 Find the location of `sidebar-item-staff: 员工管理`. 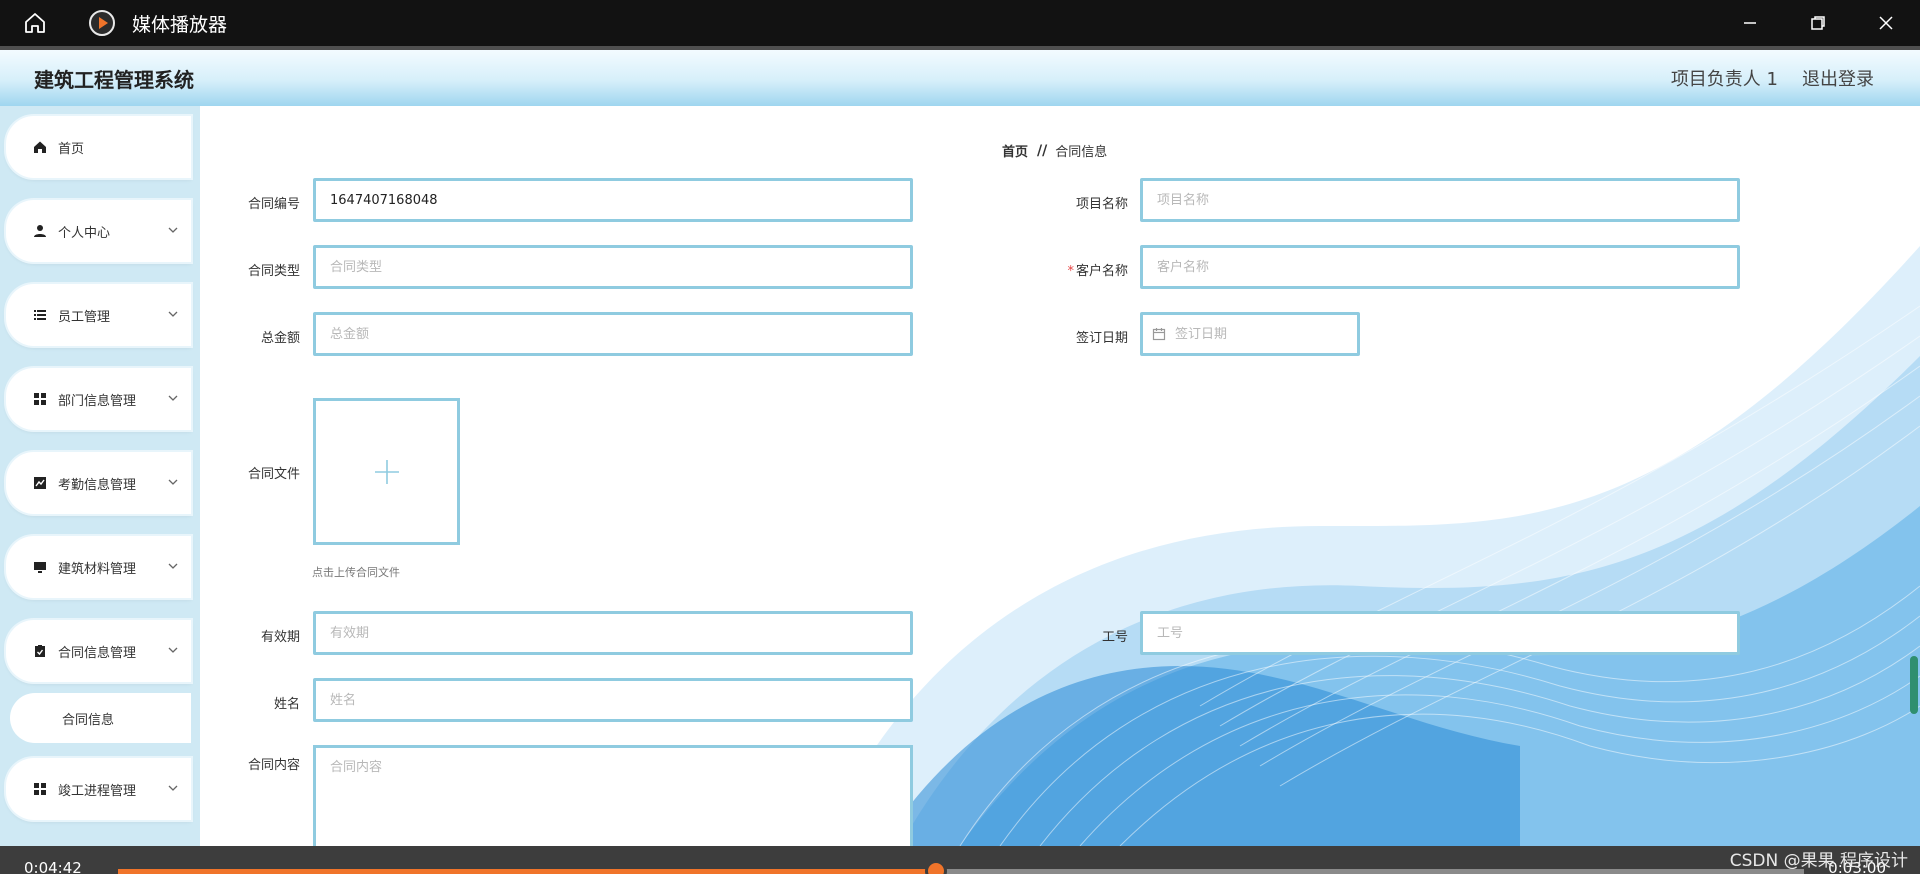

sidebar-item-staff: 员工管理 is located at coordinates (98, 315).